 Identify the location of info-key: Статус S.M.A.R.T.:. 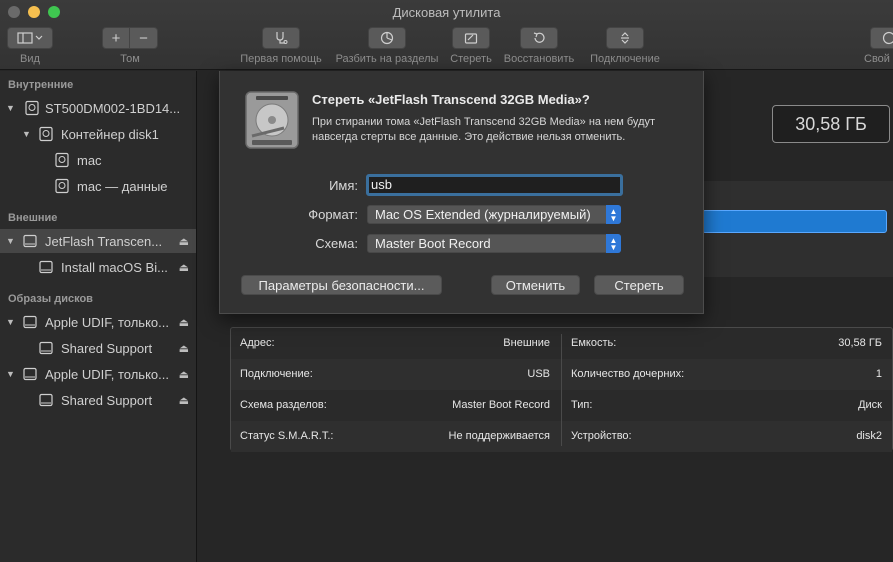
(287, 436).